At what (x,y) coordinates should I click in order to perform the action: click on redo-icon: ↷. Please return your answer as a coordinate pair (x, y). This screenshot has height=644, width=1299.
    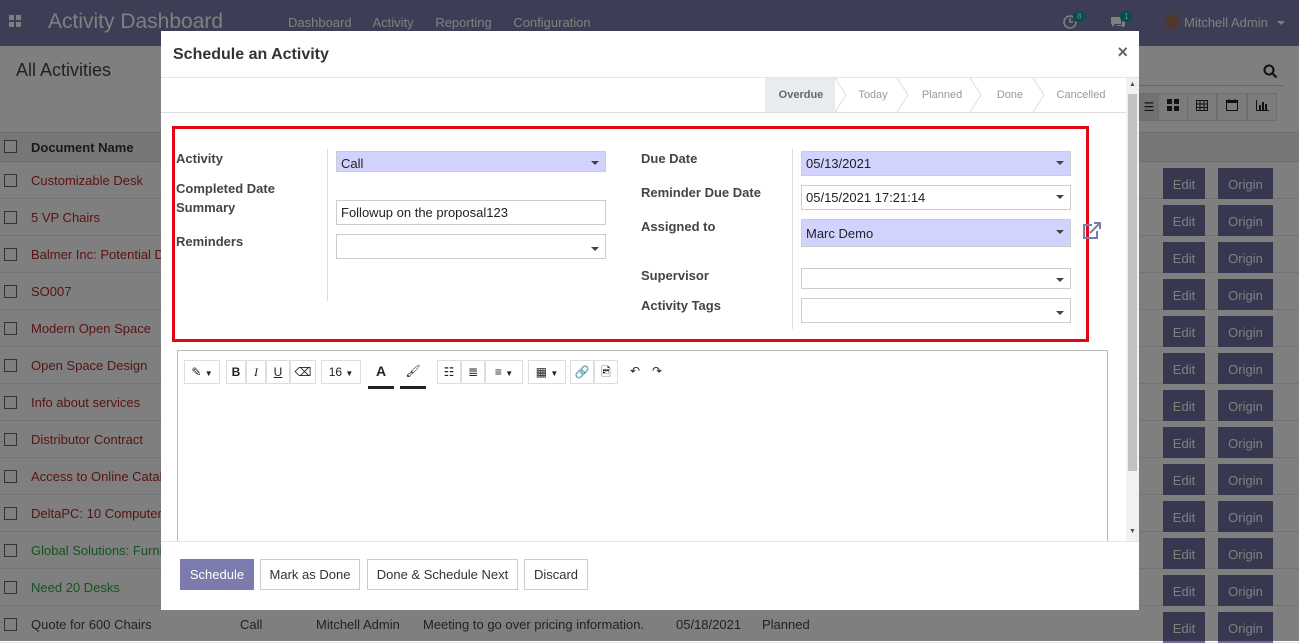
    Looking at the image, I should click on (657, 371).